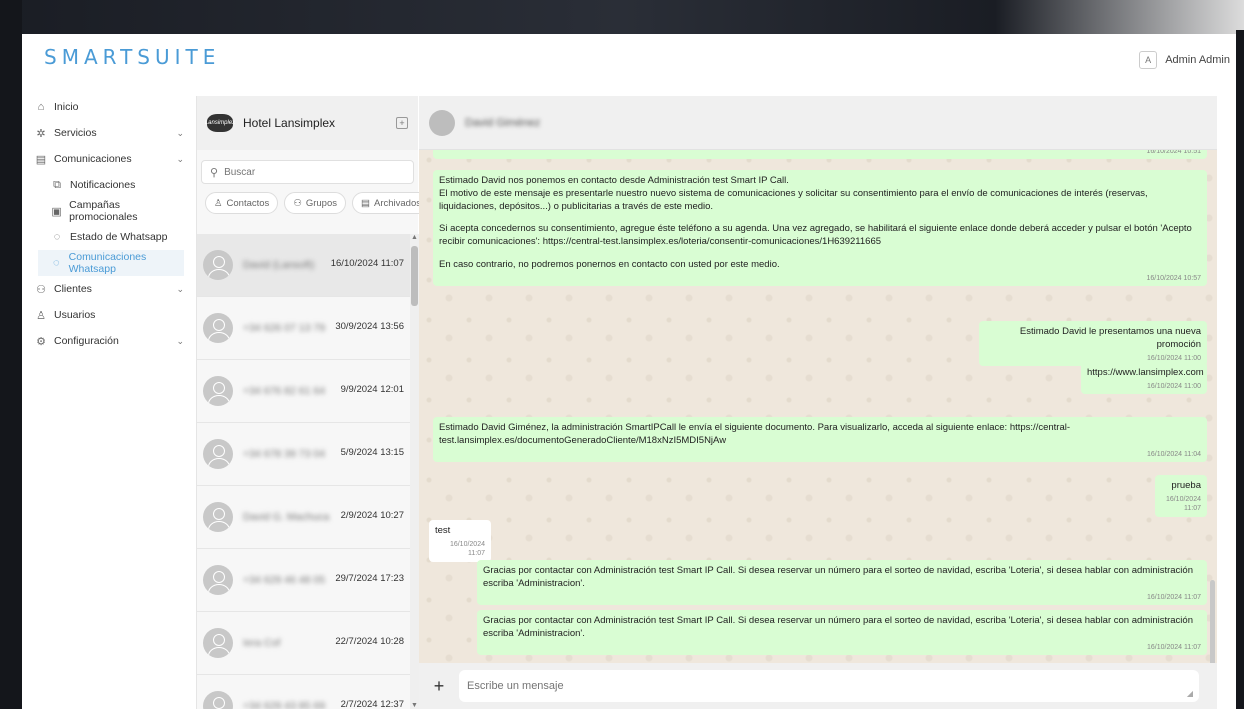 This screenshot has width=1244, height=709. I want to click on sidebar-item-label: Configuración, so click(86, 341).